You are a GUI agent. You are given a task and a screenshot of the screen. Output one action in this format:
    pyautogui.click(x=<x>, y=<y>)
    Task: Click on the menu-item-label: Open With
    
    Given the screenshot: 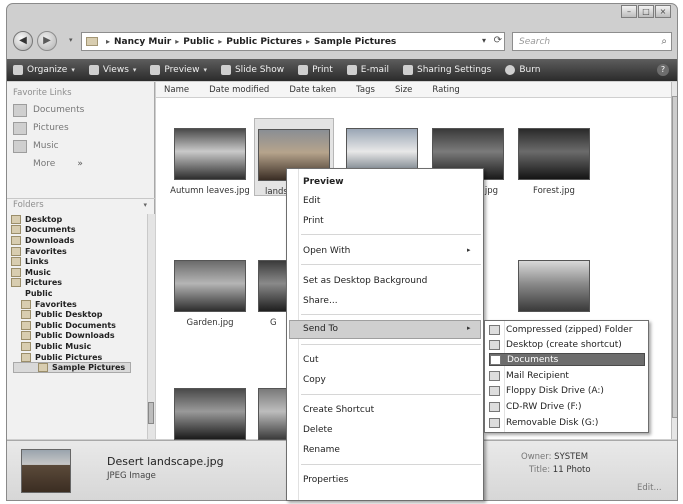 What is the action you would take?
    pyautogui.click(x=327, y=251)
    